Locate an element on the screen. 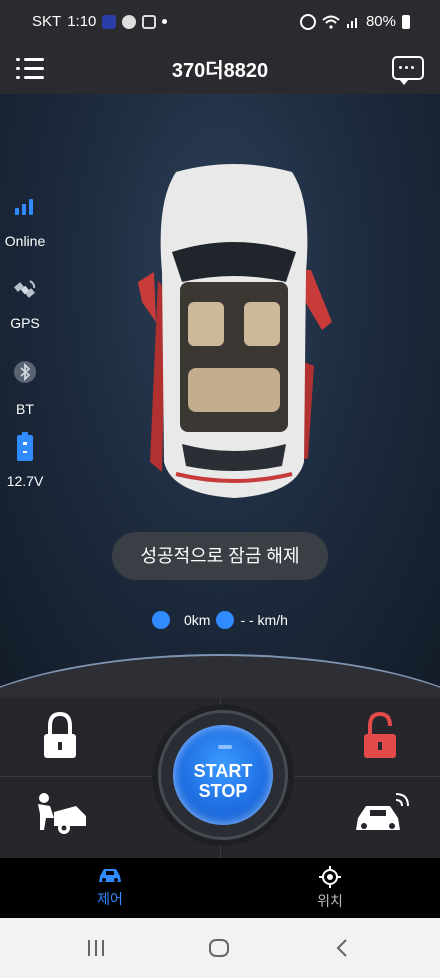 This screenshot has height=978, width=440. bluetooth-status: BT is located at coordinates (25, 388).